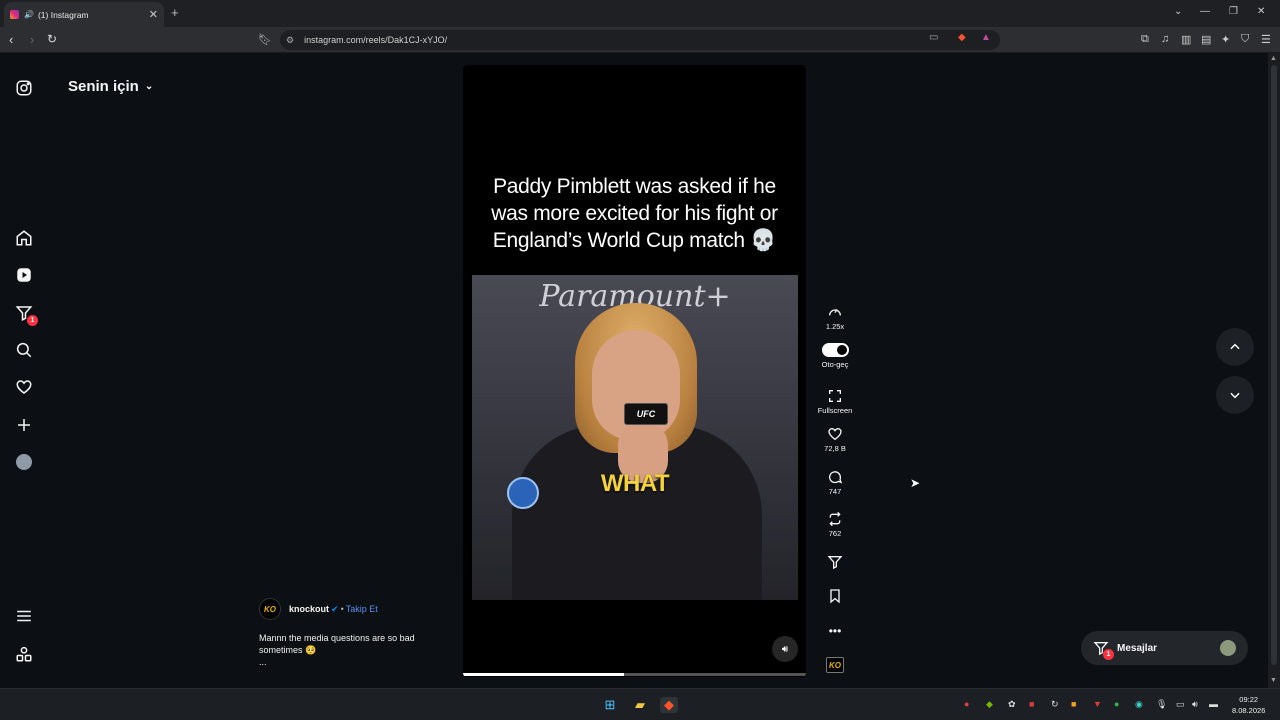  What do you see at coordinates (989, 704) in the screenshot?
I see `nvidia-icon: ◆` at bounding box center [989, 704].